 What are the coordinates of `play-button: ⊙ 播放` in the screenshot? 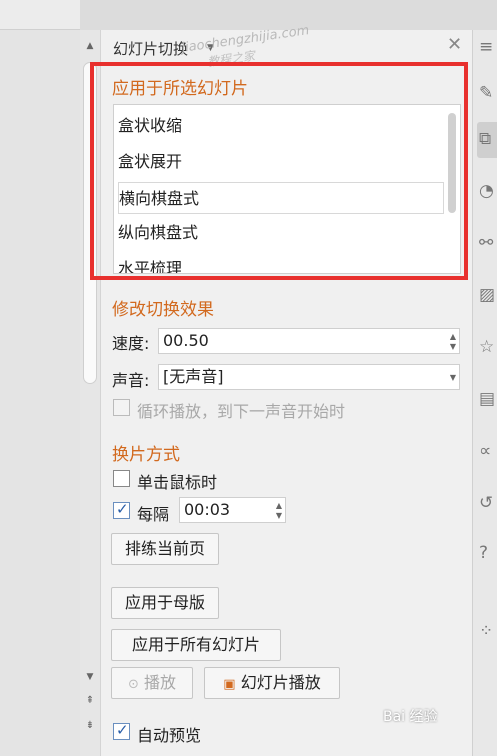 It's located at (152, 683).